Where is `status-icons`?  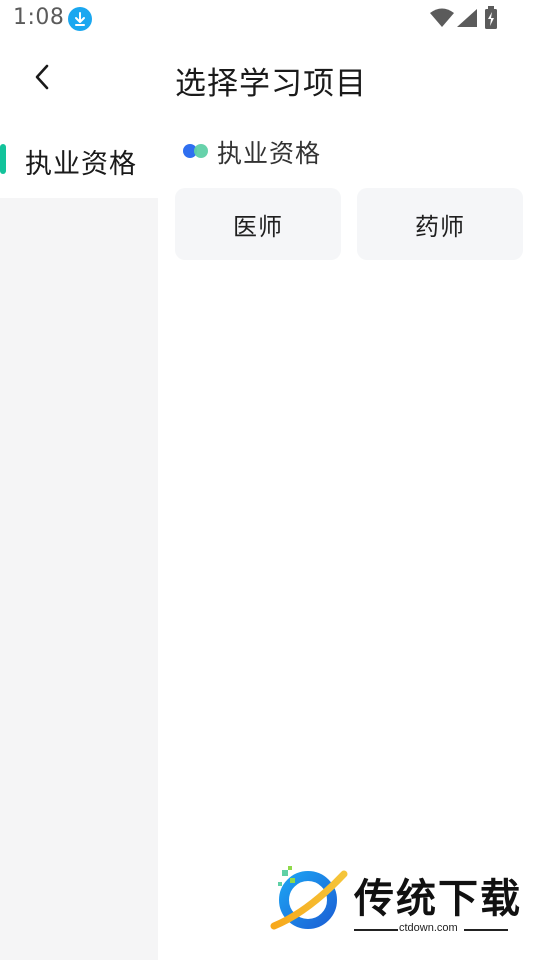
status-icons is located at coordinates (465, 18).